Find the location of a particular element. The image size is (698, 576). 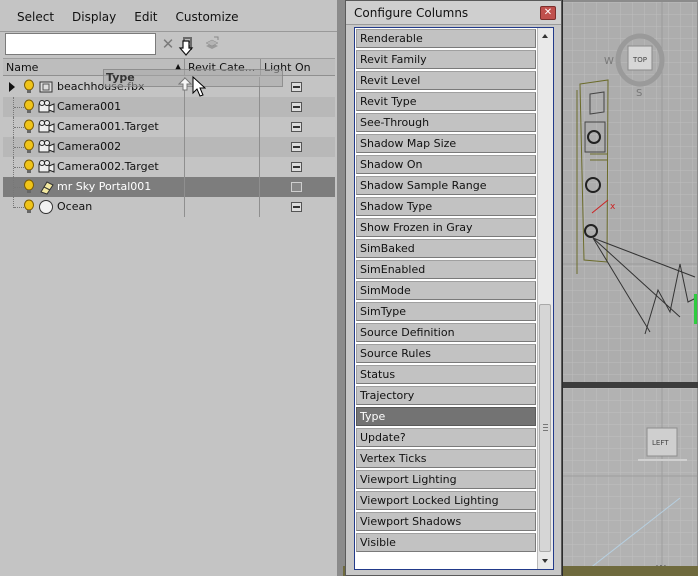

clear-filter-icon: ✕ is located at coordinates (168, 44).